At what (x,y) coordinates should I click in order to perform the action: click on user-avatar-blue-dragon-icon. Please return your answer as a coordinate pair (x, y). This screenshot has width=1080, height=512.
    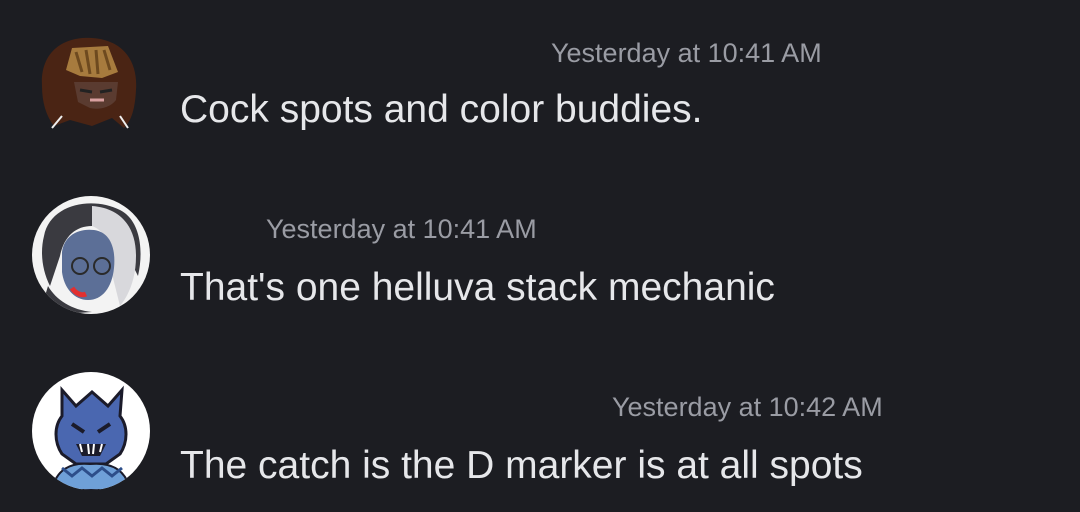
    Looking at the image, I should click on (91, 431).